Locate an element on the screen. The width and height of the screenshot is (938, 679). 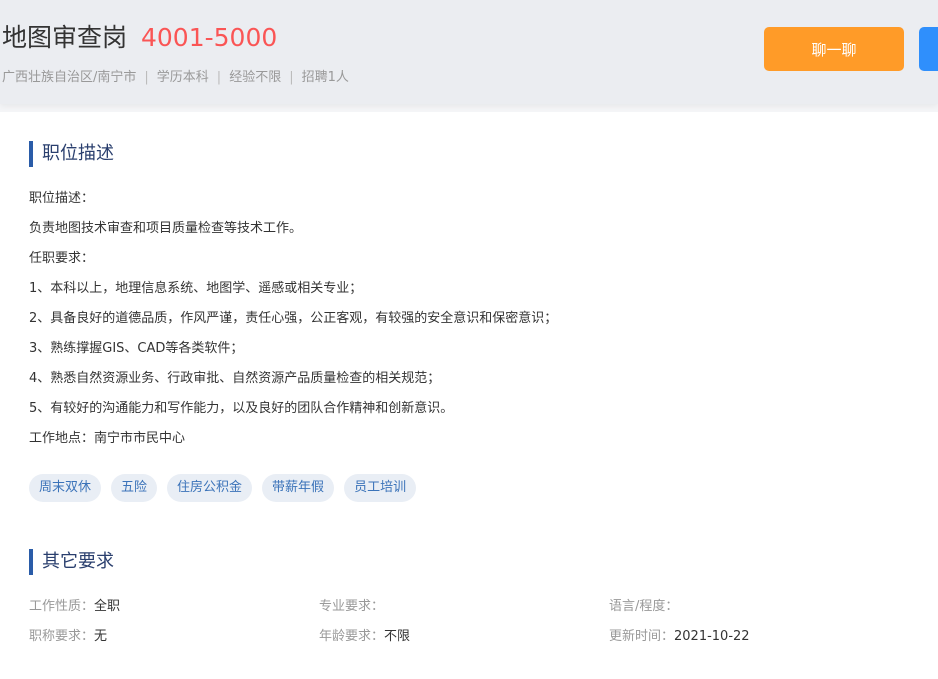
benefit-tag: 周末双休 is located at coordinates (65, 488).